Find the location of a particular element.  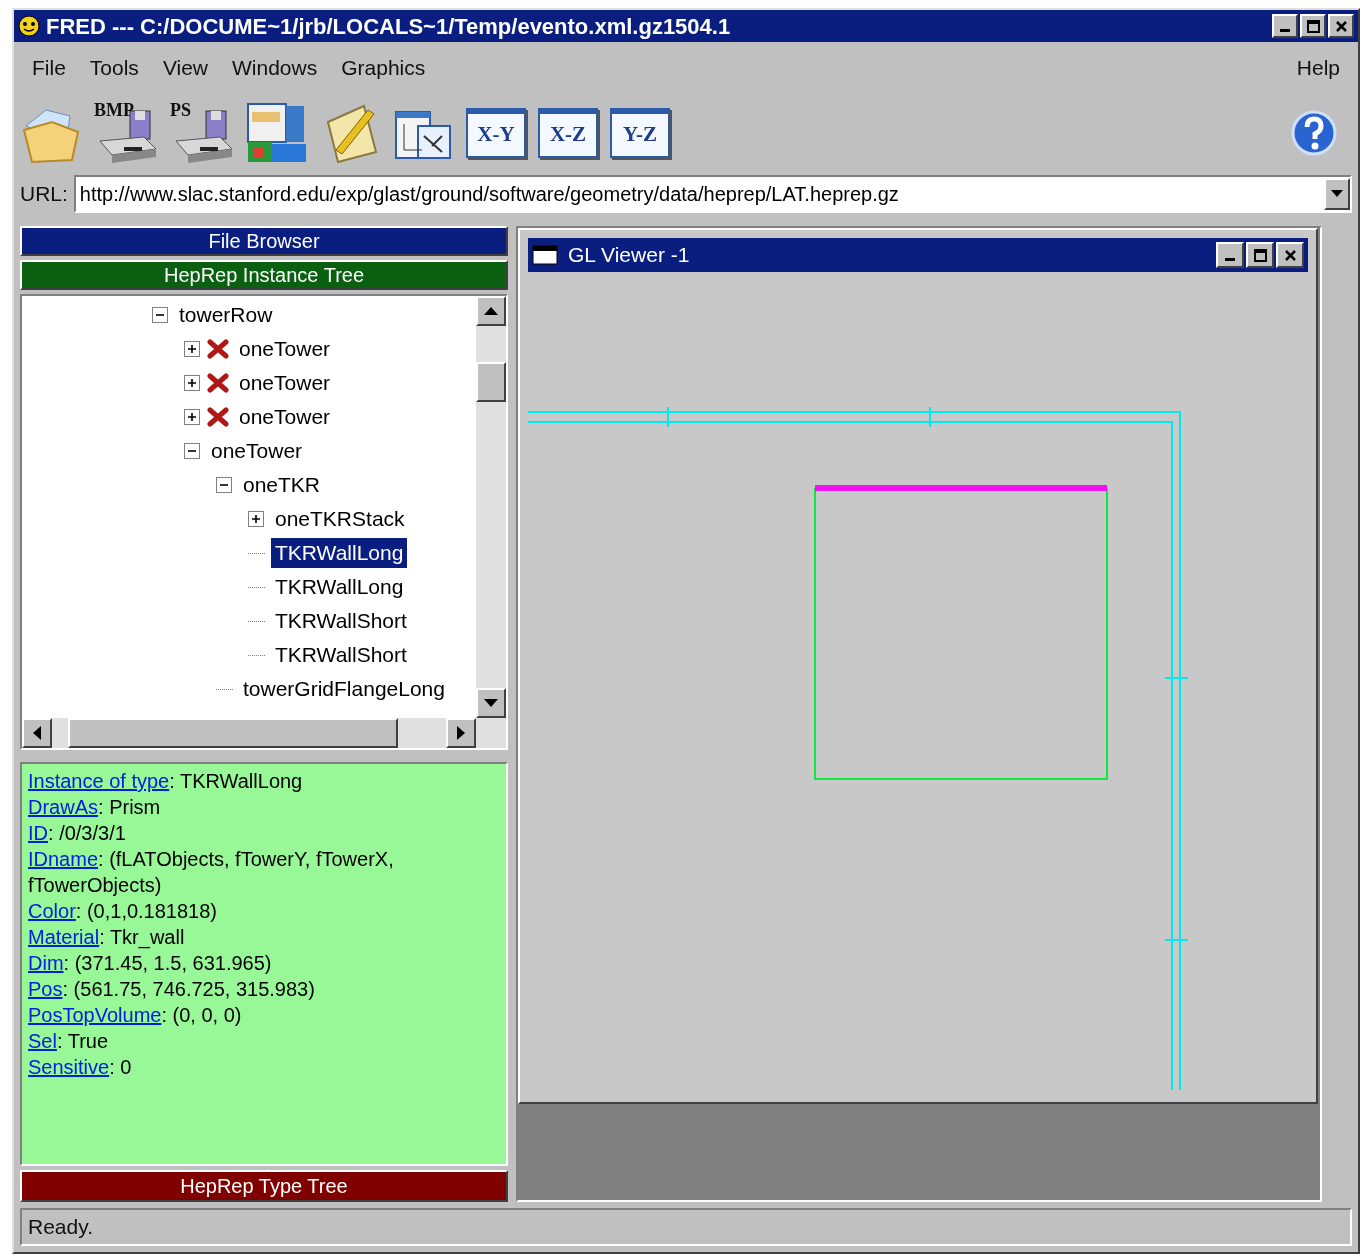

url-field: http://www.slac.stanford.edu/exp/glast/ground/software/geometry/data/heprep/LAT.heprep.gz is located at coordinates (712, 194).